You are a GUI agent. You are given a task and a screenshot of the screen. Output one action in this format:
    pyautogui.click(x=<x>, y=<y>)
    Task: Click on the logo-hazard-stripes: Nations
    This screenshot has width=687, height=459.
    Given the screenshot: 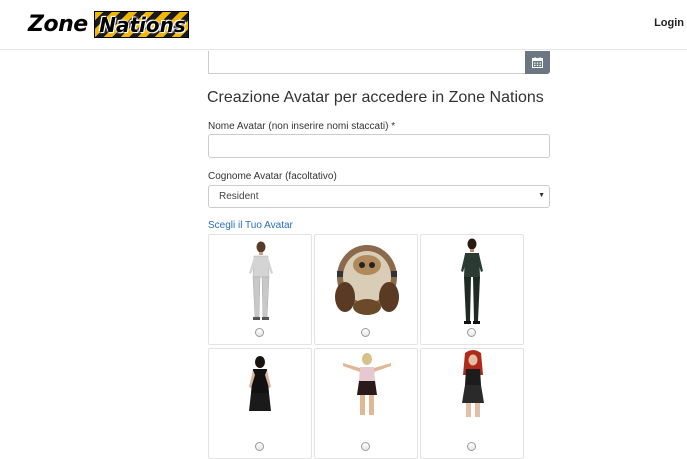 What is the action you would take?
    pyautogui.click(x=141, y=24)
    